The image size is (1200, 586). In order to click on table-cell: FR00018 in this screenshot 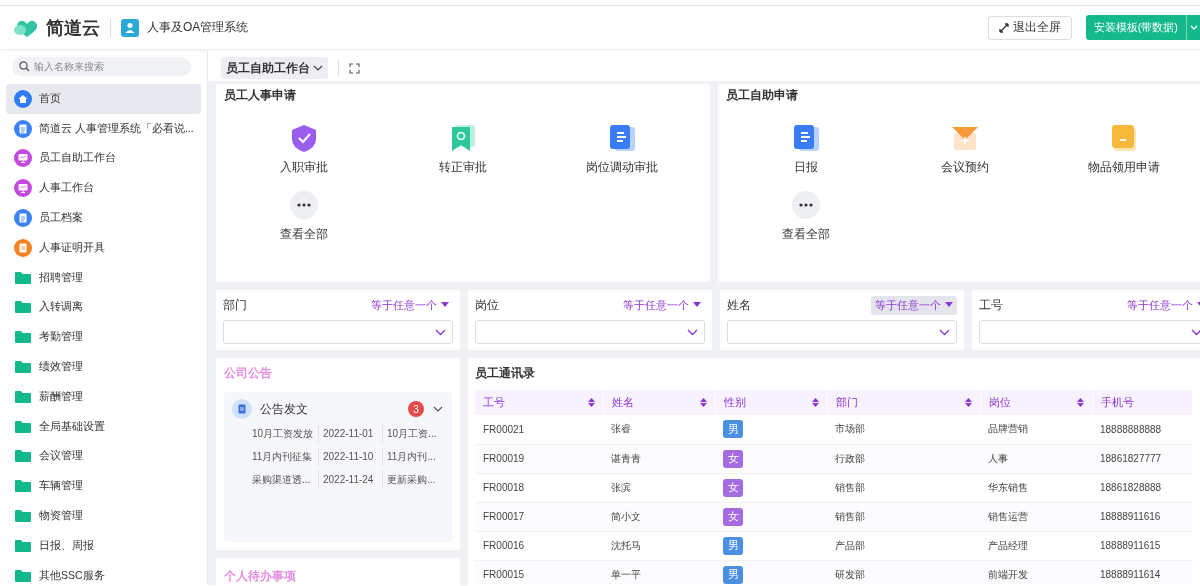, I will do `click(539, 487)`.